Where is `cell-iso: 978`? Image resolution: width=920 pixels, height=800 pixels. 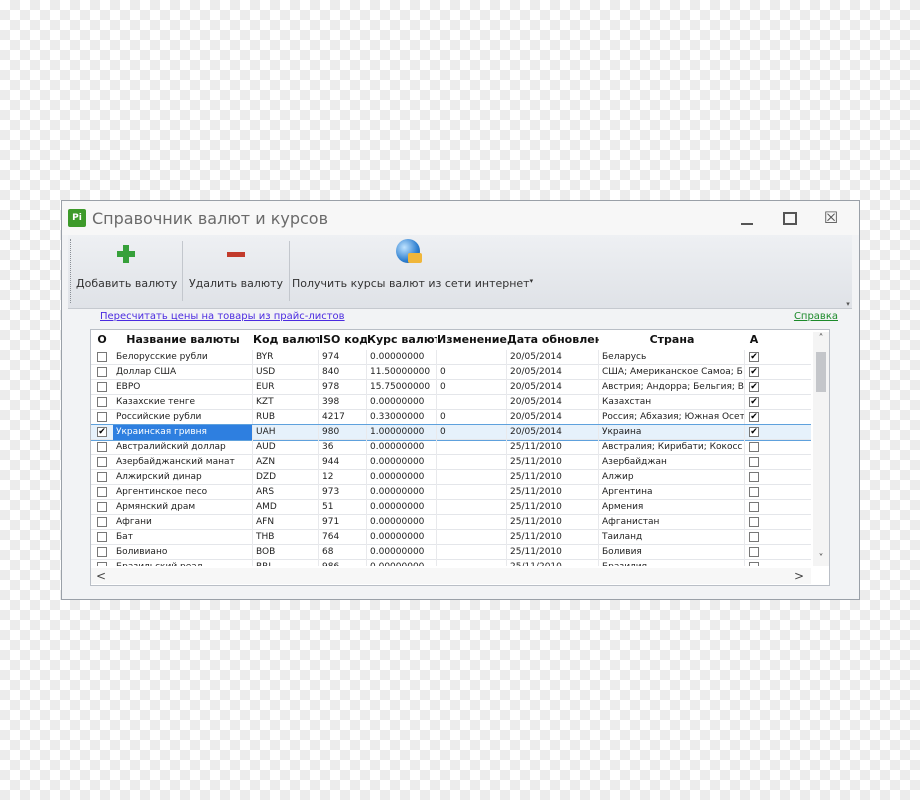 cell-iso: 978 is located at coordinates (343, 387).